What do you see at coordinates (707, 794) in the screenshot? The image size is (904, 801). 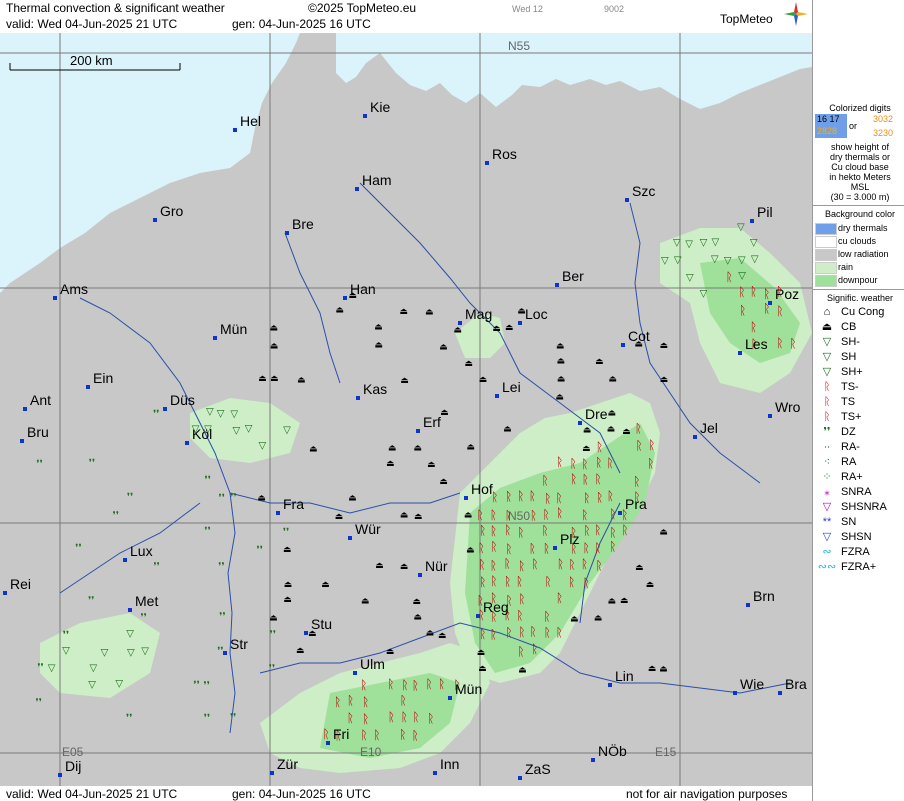 I see `disclaimer: not for air navigation purposes` at bounding box center [707, 794].